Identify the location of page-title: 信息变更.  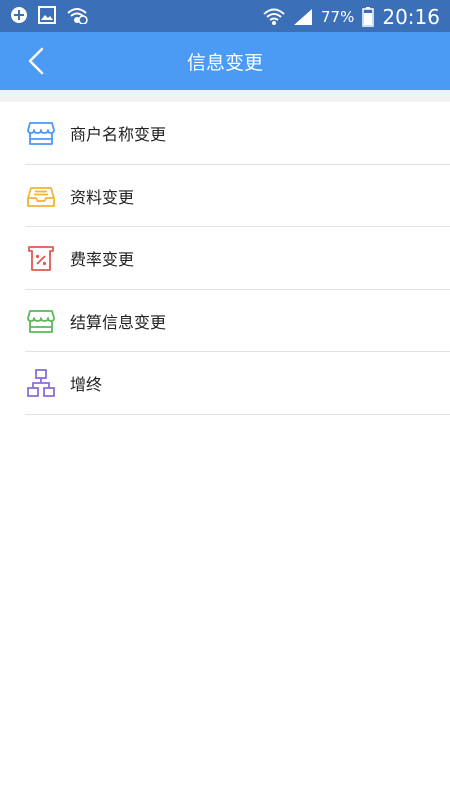
(224, 63).